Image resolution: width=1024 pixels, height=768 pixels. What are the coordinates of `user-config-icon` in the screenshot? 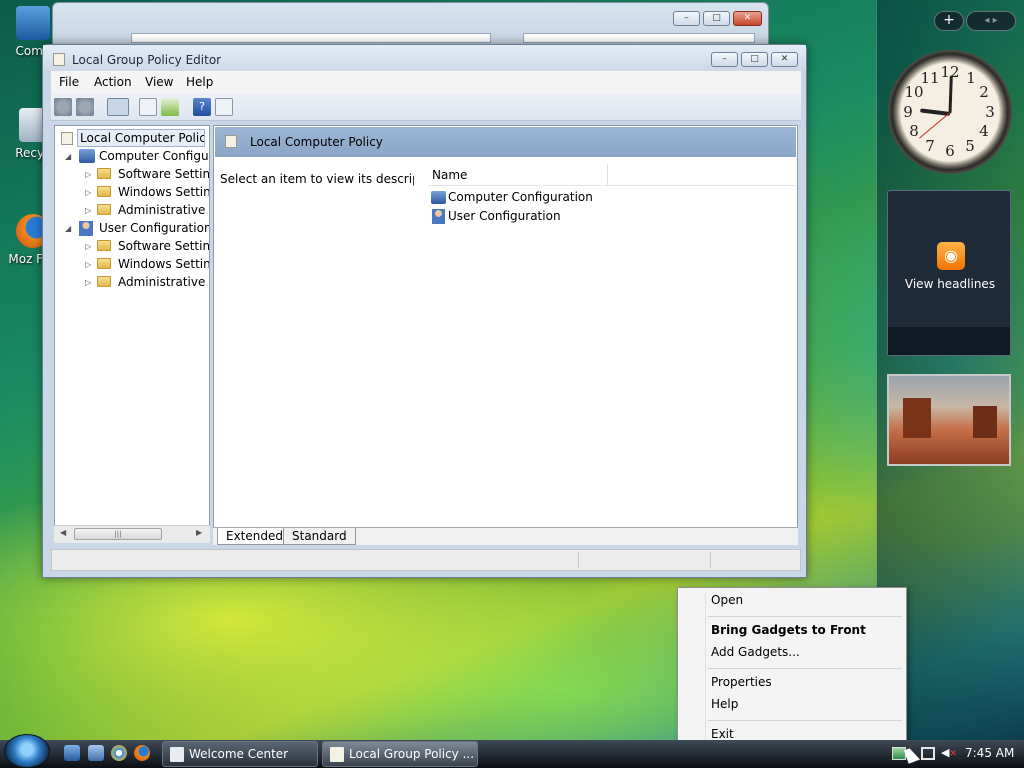 It's located at (86, 228).